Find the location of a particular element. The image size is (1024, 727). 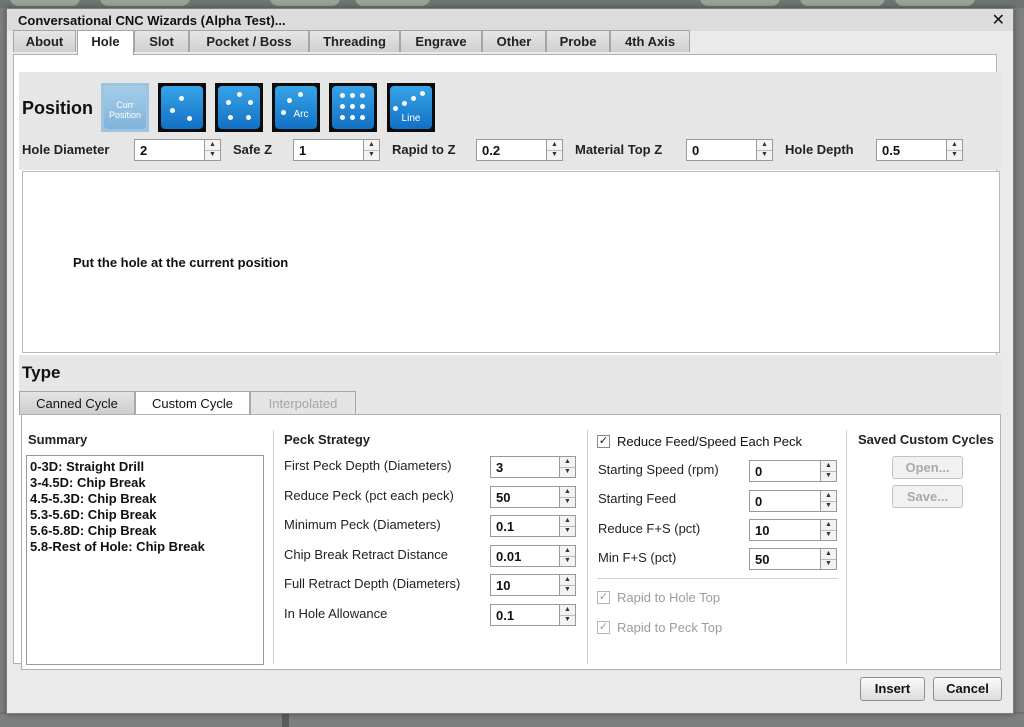

starting-feed-label: Starting Feed is located at coordinates (637, 498).